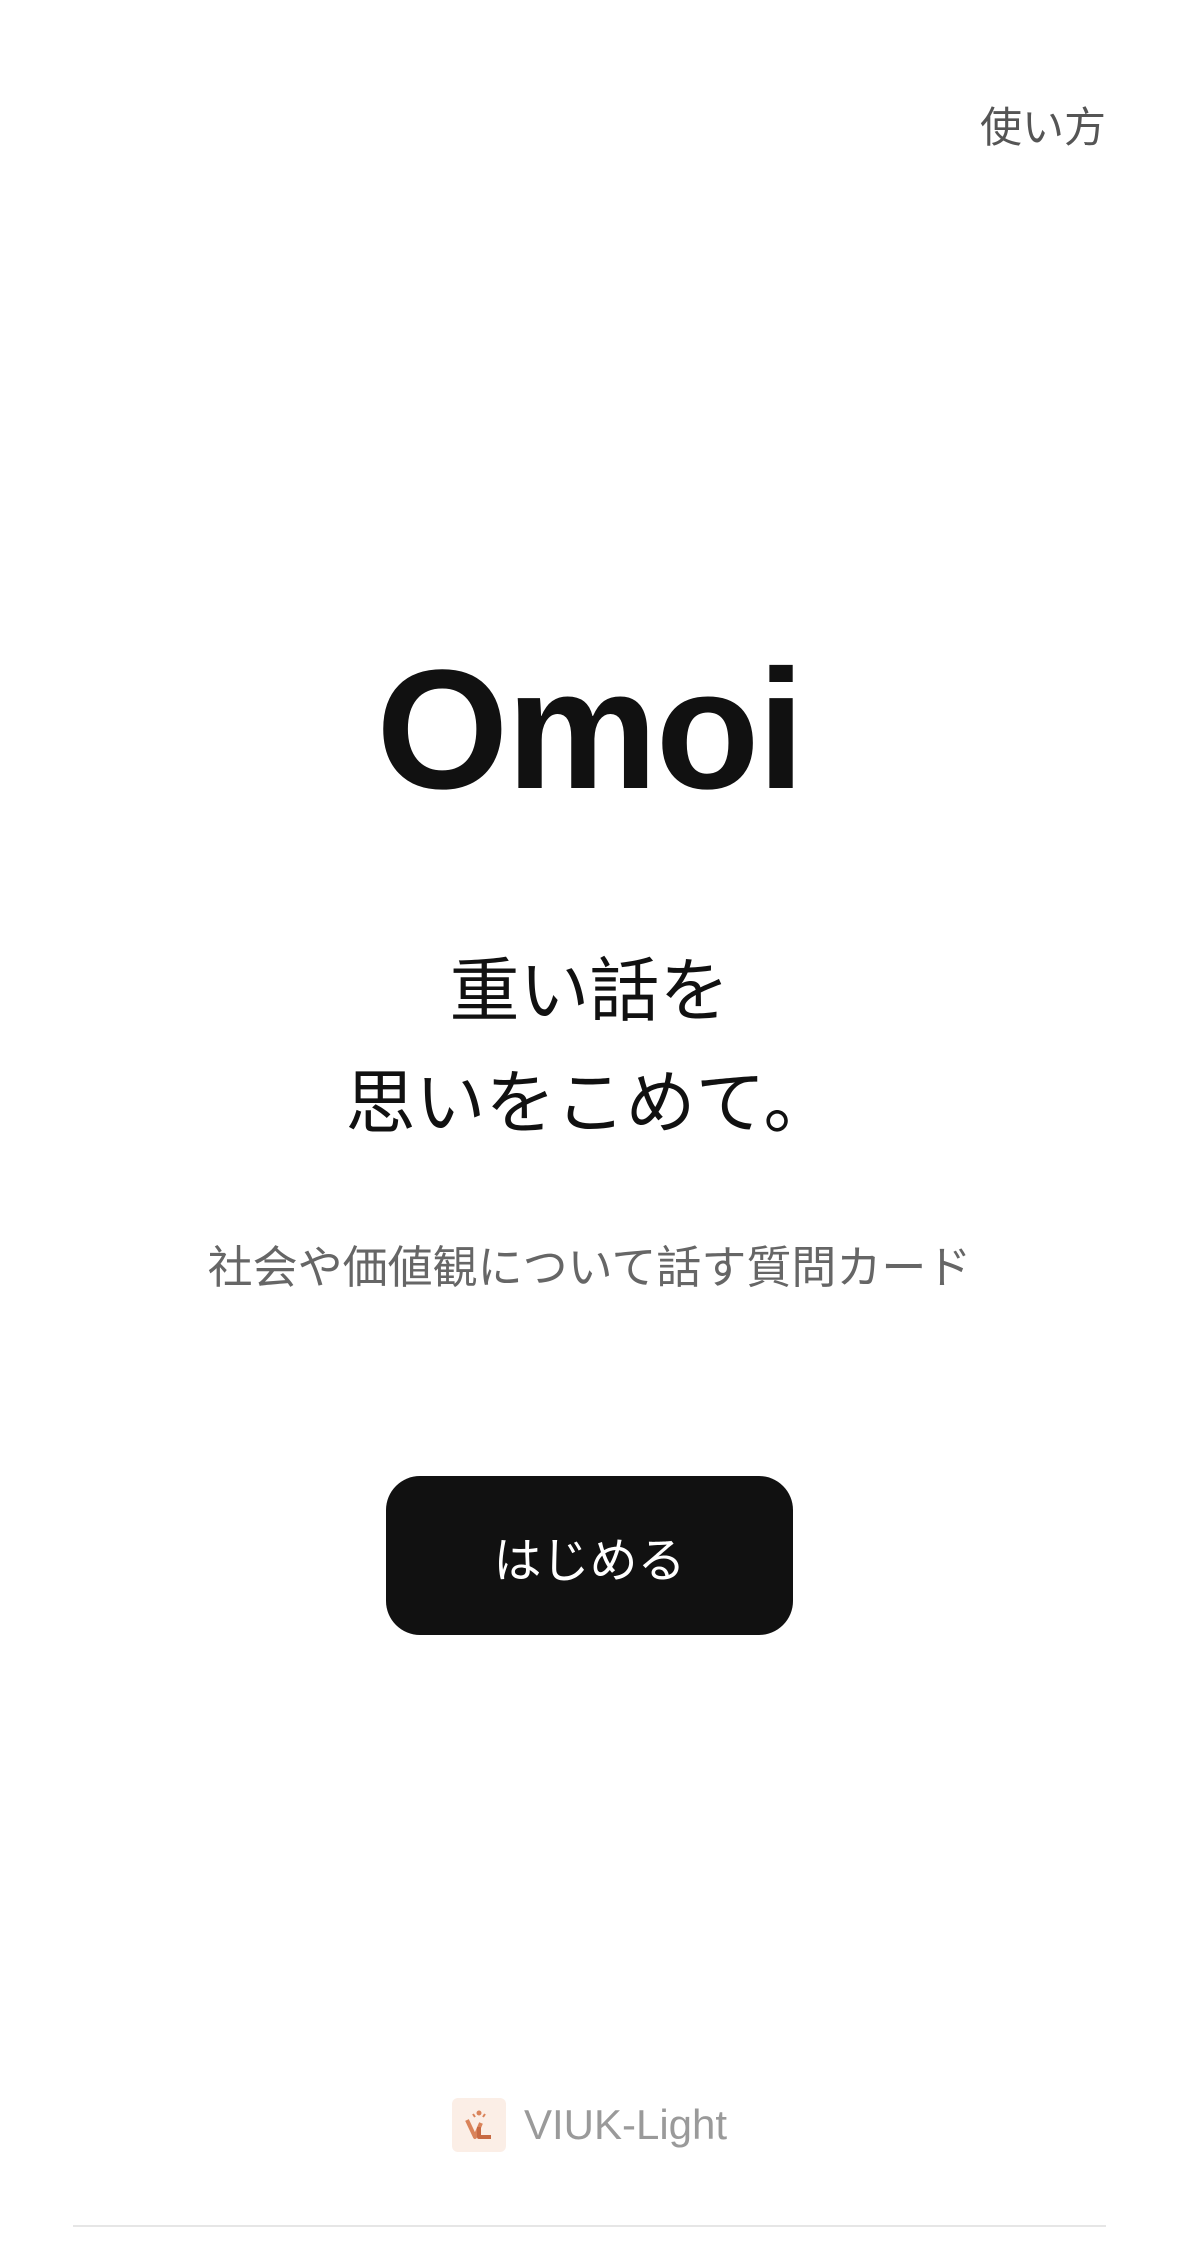 This screenshot has width=1179, height=2257. What do you see at coordinates (589, 1267) in the screenshot?
I see `subtitle: 社会や価値観について話す質問カード` at bounding box center [589, 1267].